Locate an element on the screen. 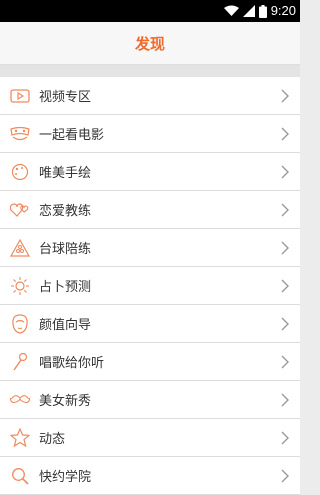 This screenshot has height=495, width=320. menu-item-sing-for-you: 唱歌给你听 is located at coordinates (150, 362).